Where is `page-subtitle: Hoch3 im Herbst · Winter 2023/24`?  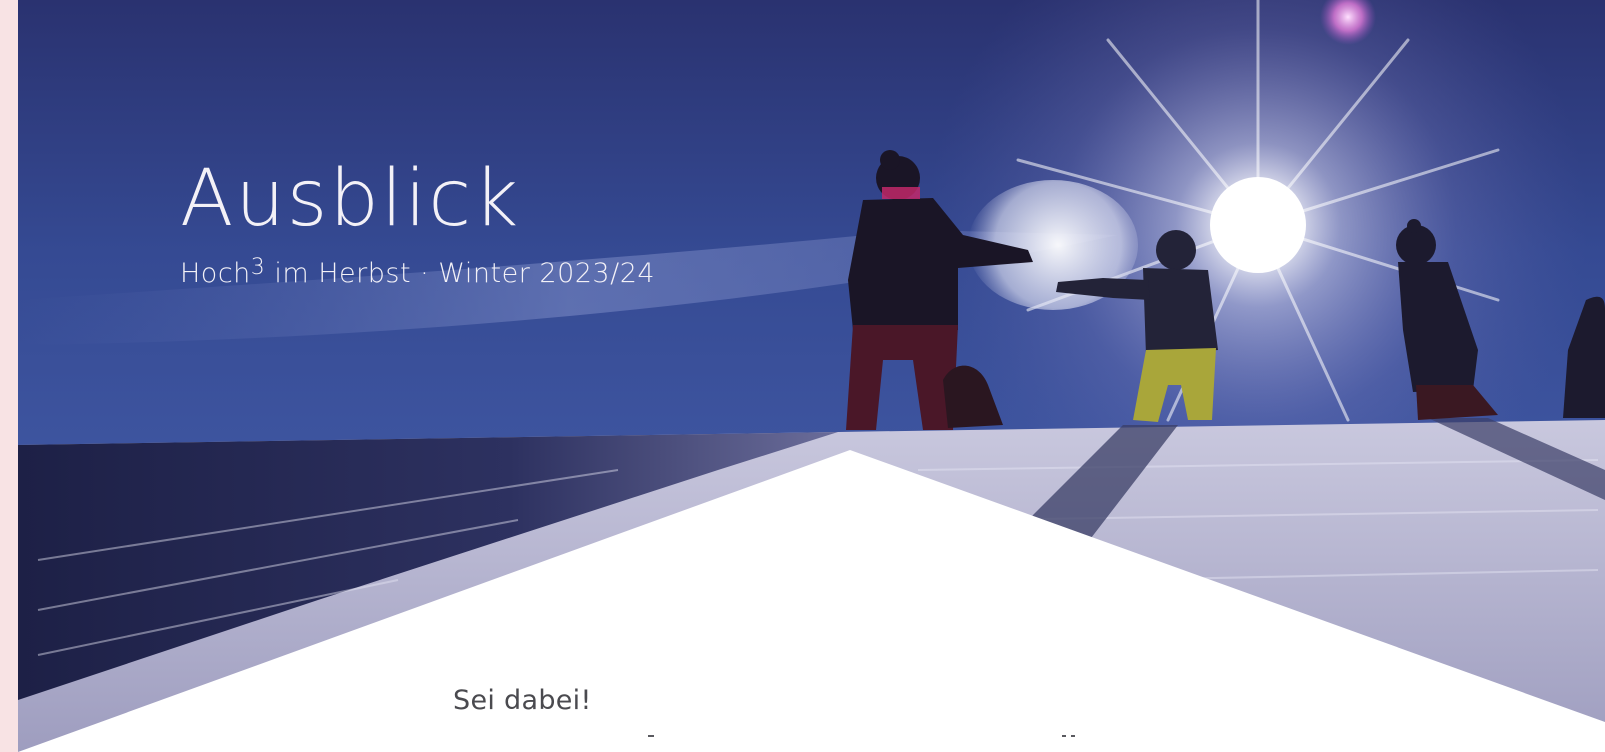
page-subtitle: Hoch3 im Herbst · Winter 2023/24 is located at coordinates (418, 272).